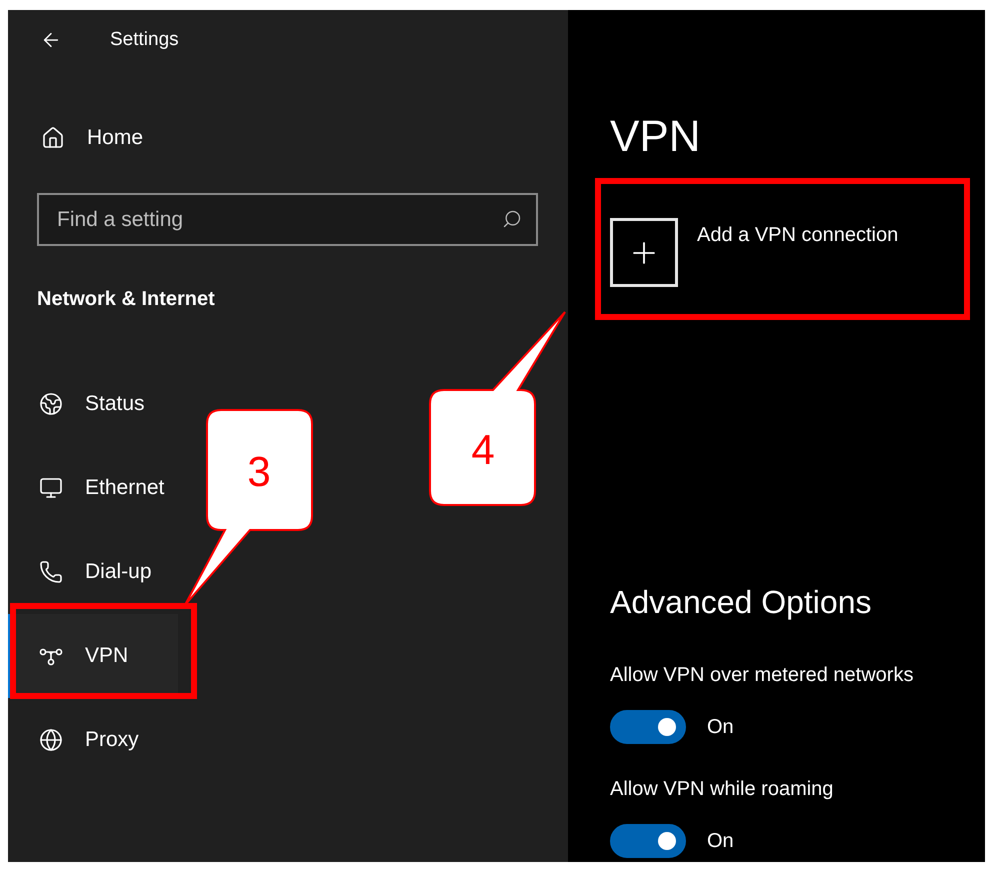  What do you see at coordinates (287, 219) in the screenshot?
I see `search-field: Find a setting` at bounding box center [287, 219].